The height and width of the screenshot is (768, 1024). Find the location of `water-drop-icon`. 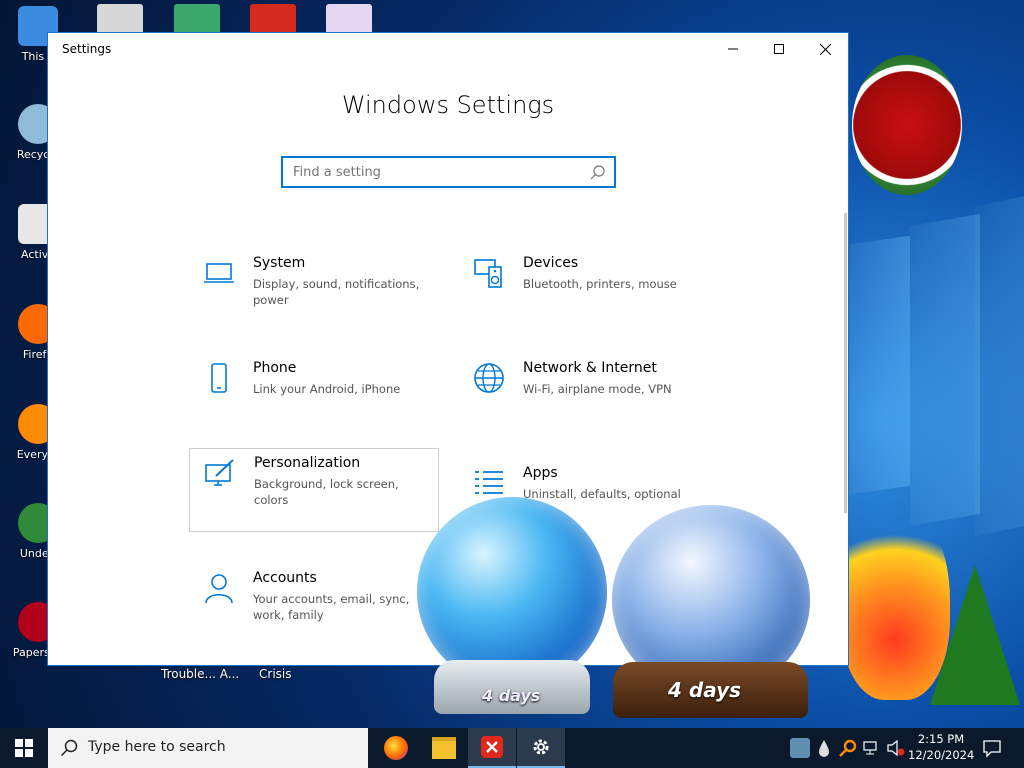

water-drop-icon is located at coordinates (824, 748).